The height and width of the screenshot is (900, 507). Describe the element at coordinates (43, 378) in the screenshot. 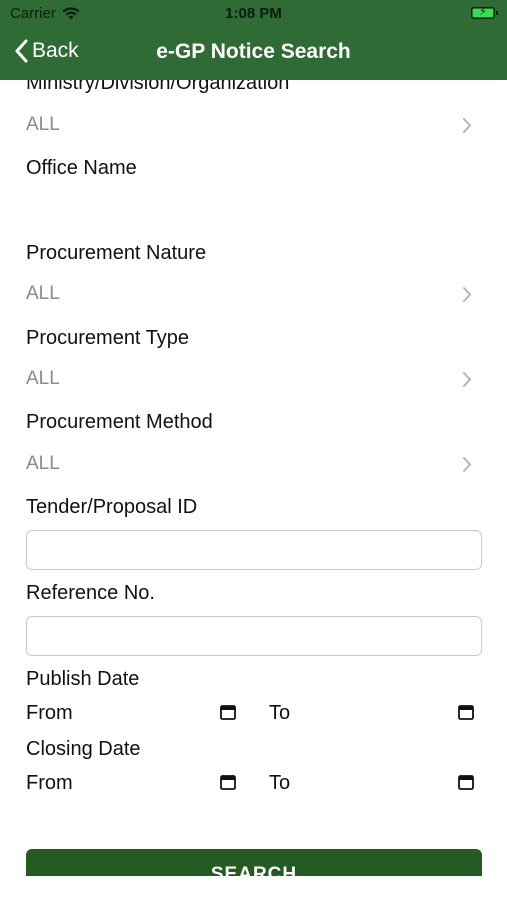

I see `procurement-type-value: ALL` at that location.